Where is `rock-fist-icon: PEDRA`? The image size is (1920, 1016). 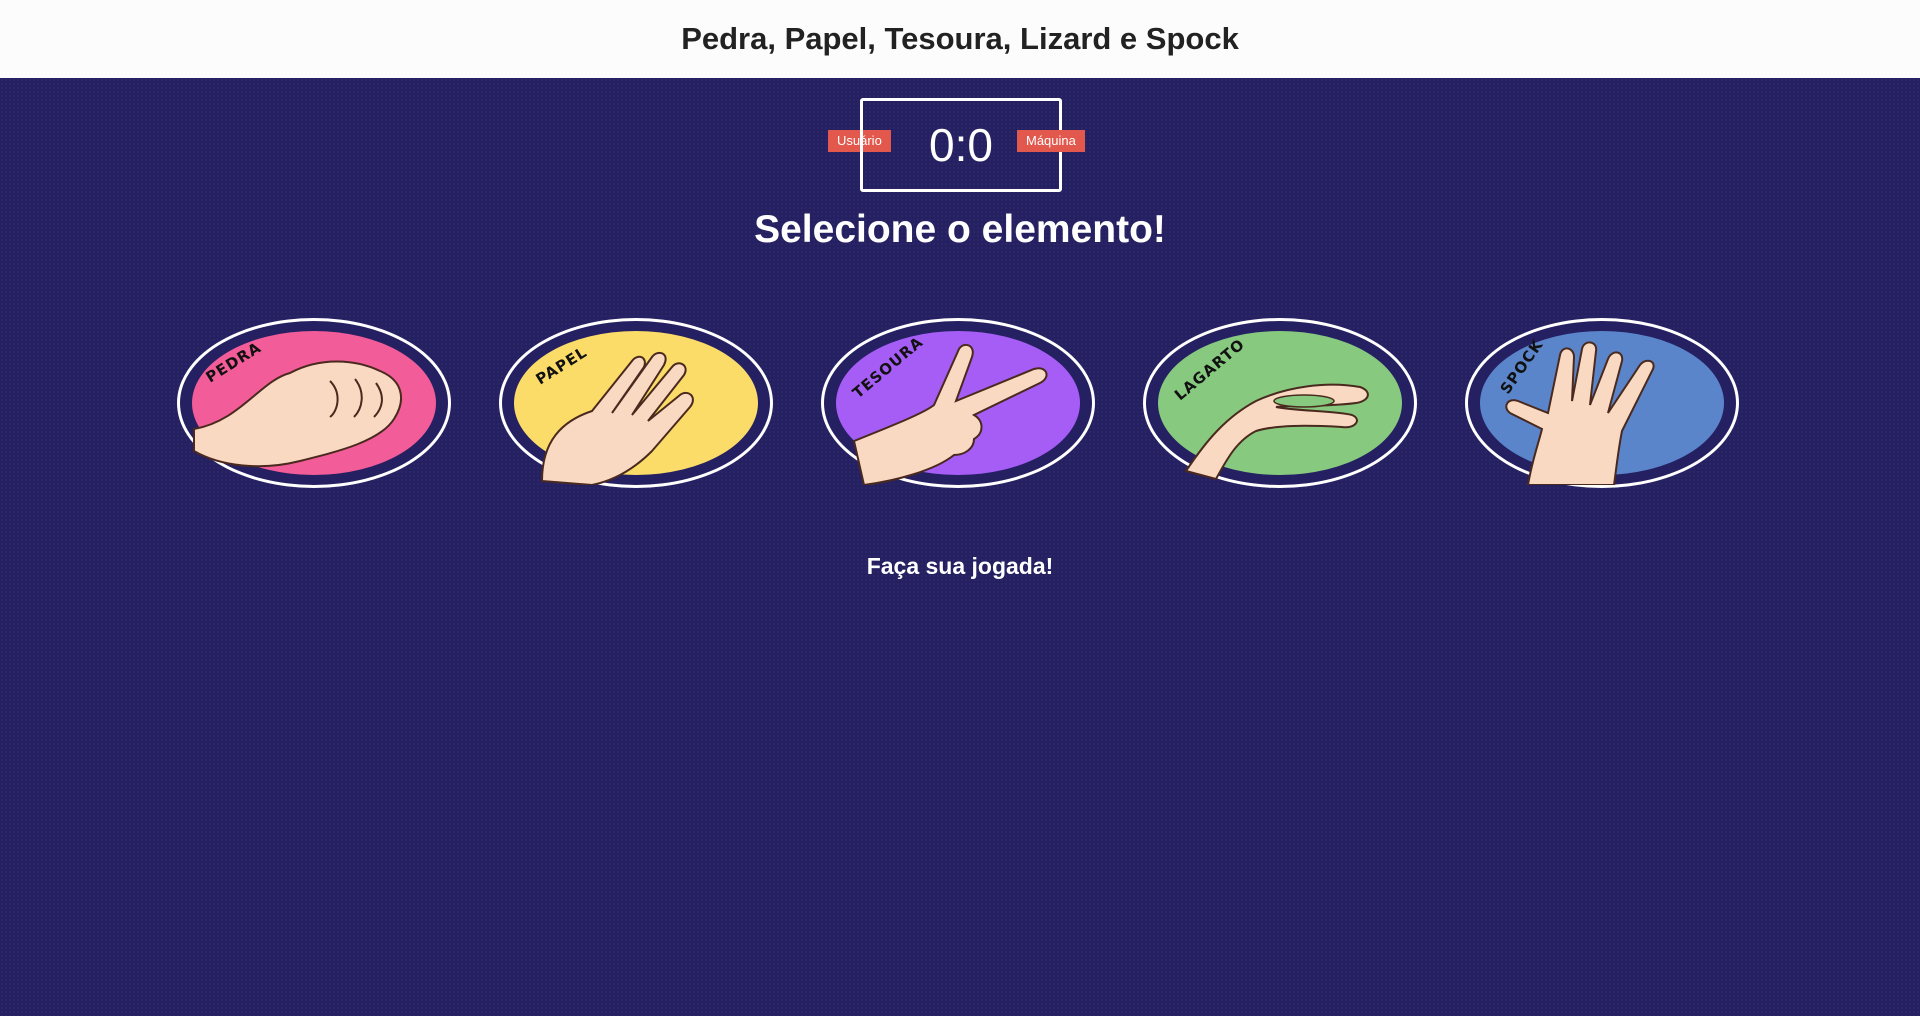
rock-fist-icon: PEDRA is located at coordinates (314, 403).